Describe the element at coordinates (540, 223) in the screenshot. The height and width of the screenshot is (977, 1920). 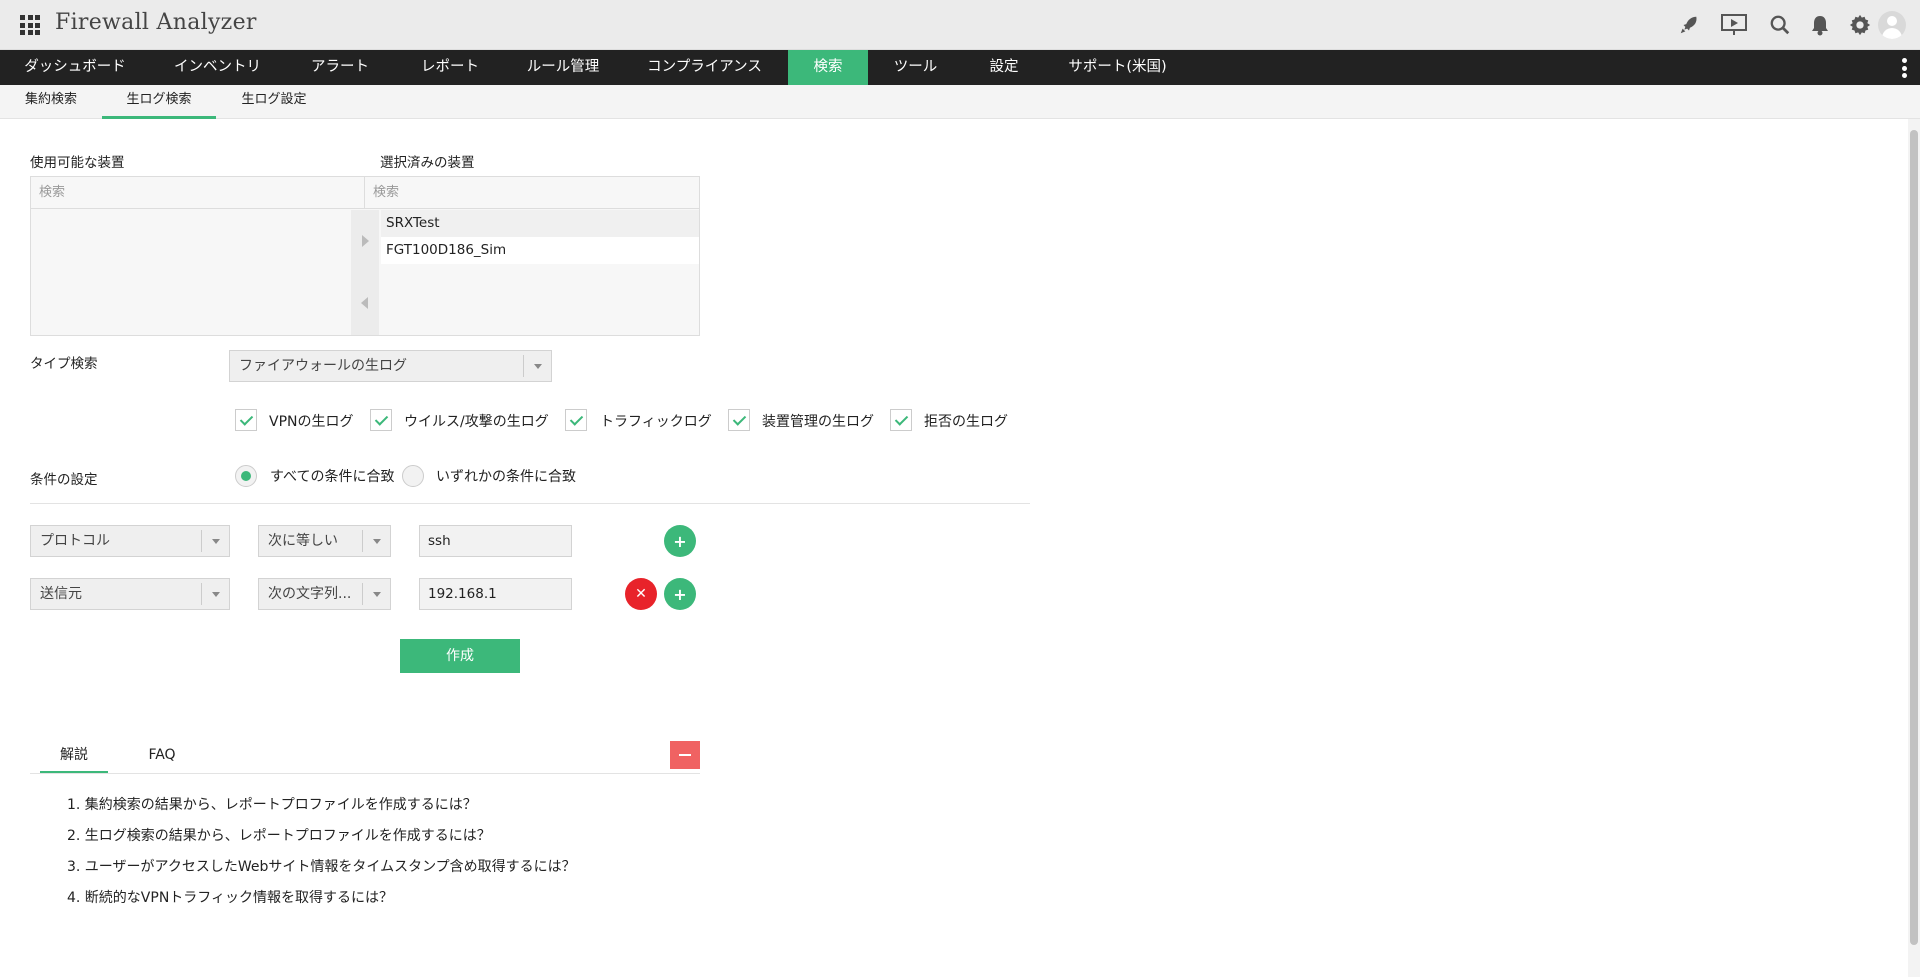
I see `selected-device-item: SRXTest` at that location.